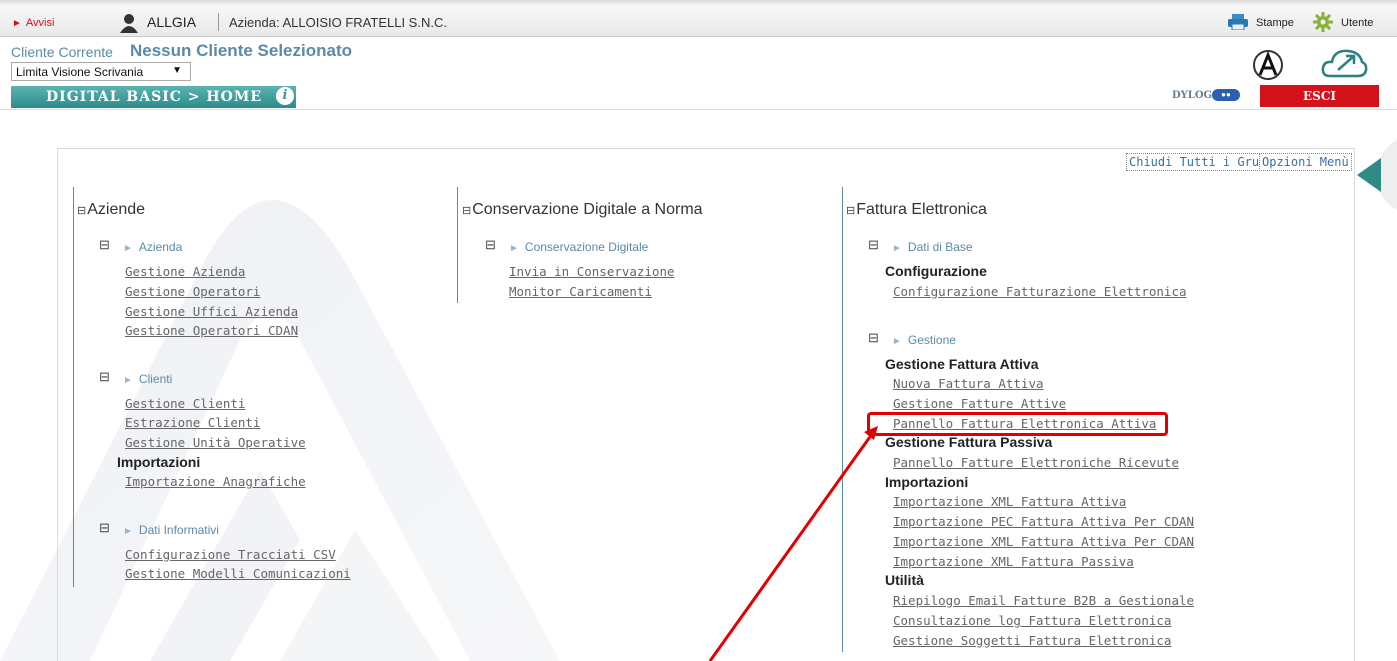 This screenshot has width=1397, height=661. I want to click on link-nuova-fattura-attiva: Nuova Fattura Attiva, so click(968, 383).